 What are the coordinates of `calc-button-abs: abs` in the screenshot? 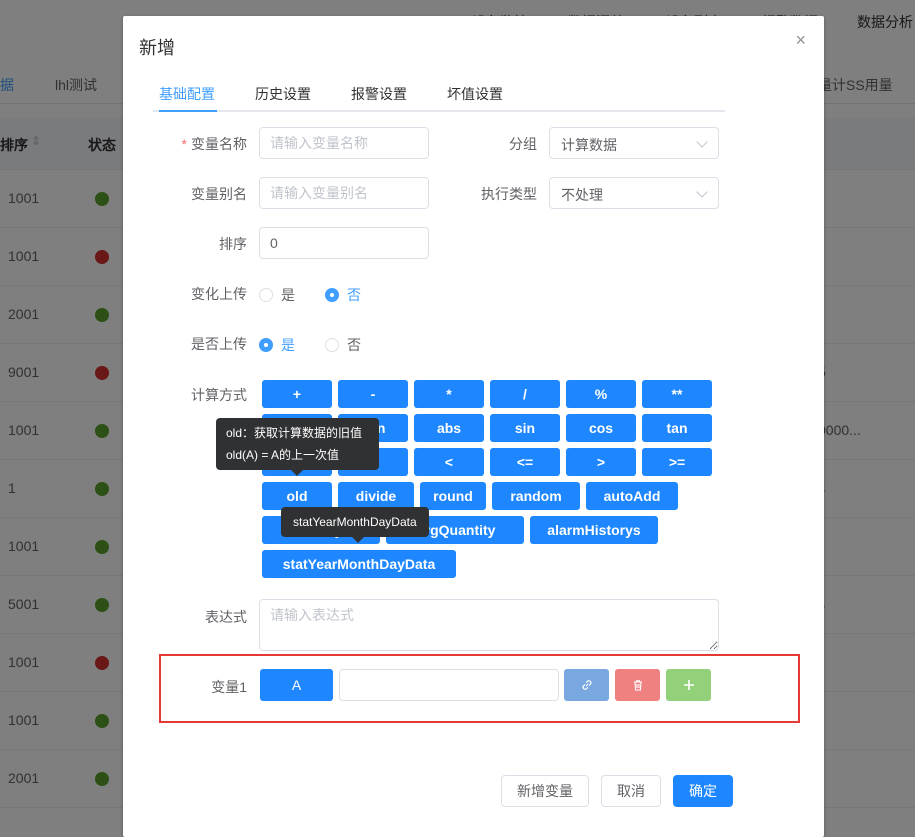 It's located at (449, 428).